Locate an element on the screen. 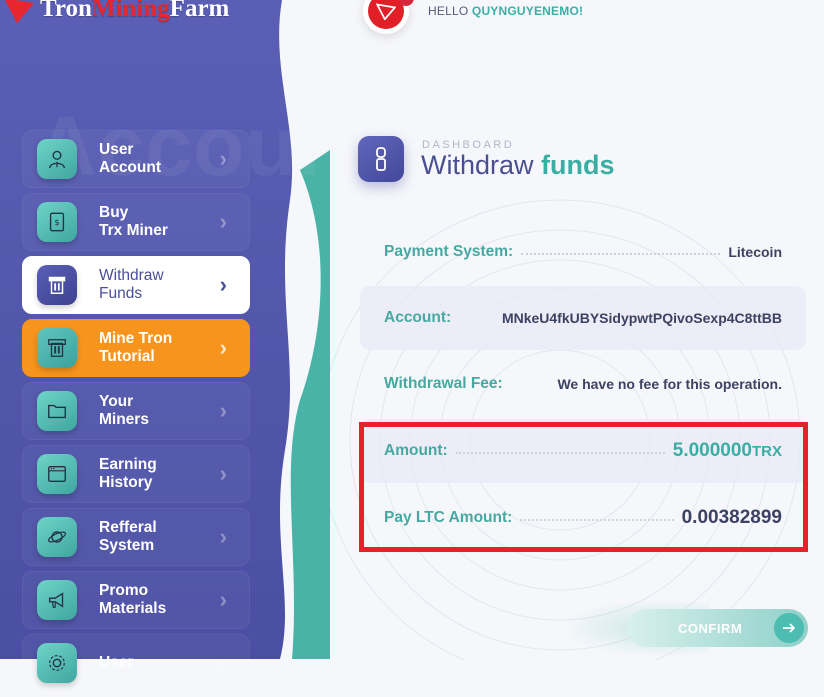  sidebar-item-user-account: User Account › is located at coordinates (136, 159).